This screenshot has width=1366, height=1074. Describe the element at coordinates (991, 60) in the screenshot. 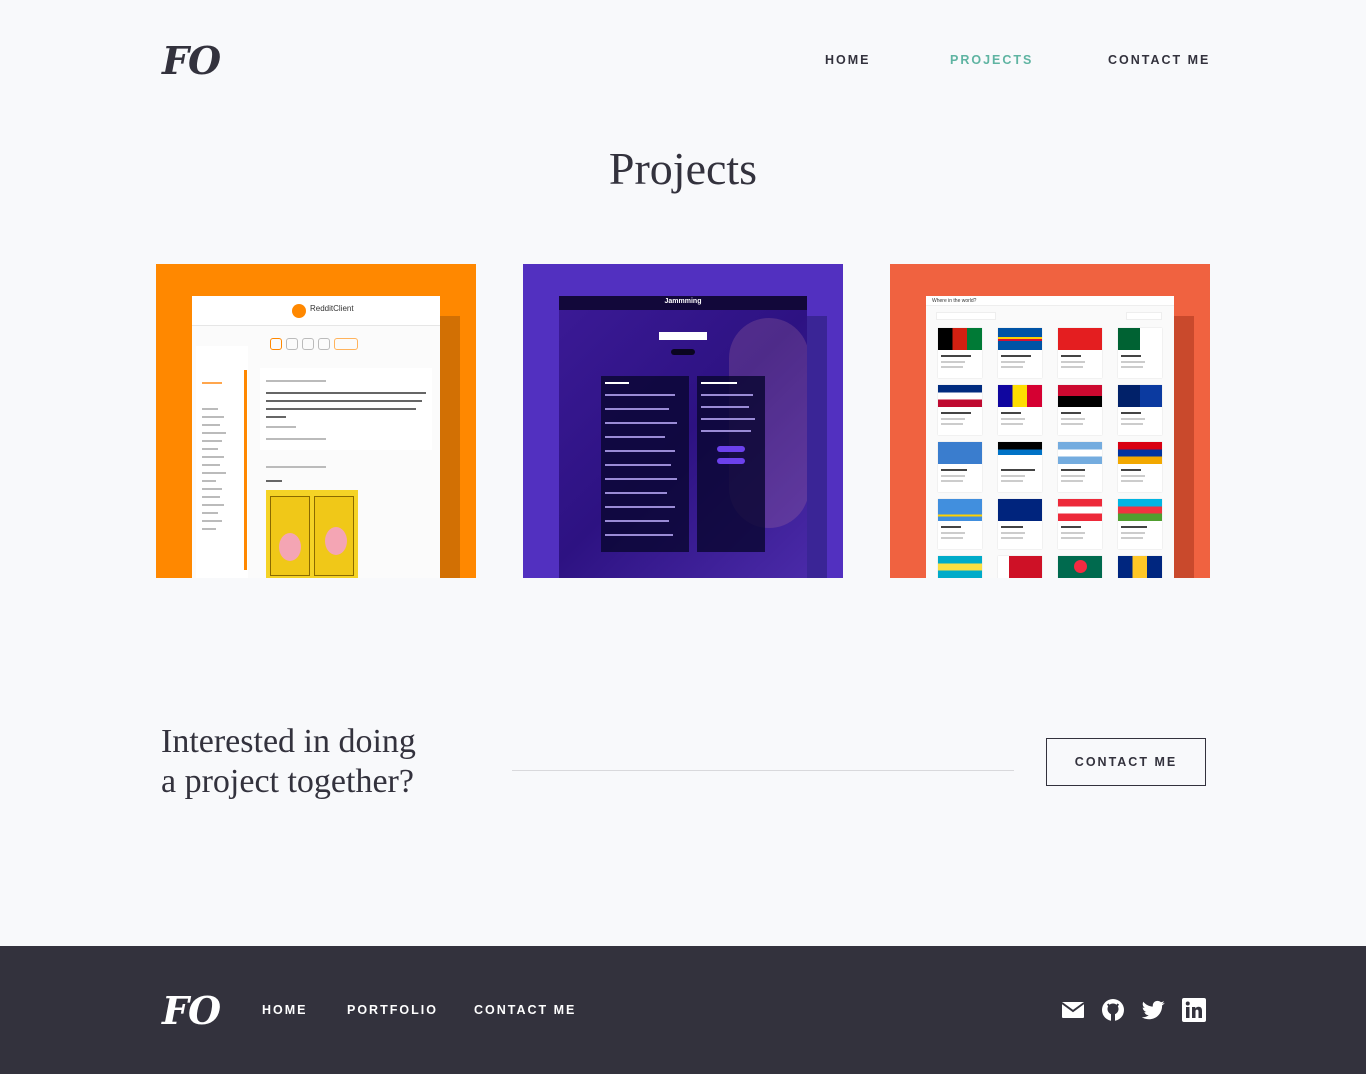

I see `nav-projects-link: PROJECTS` at that location.